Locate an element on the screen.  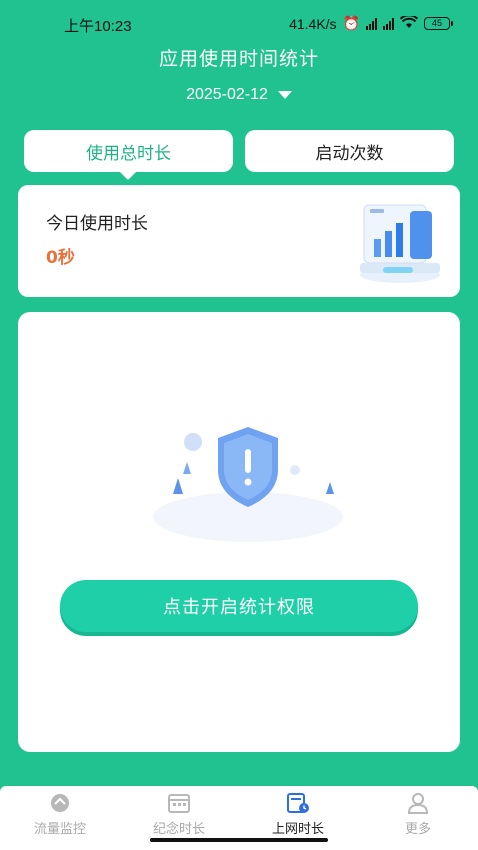
status-time: 上午10:23 is located at coordinates (98, 26).